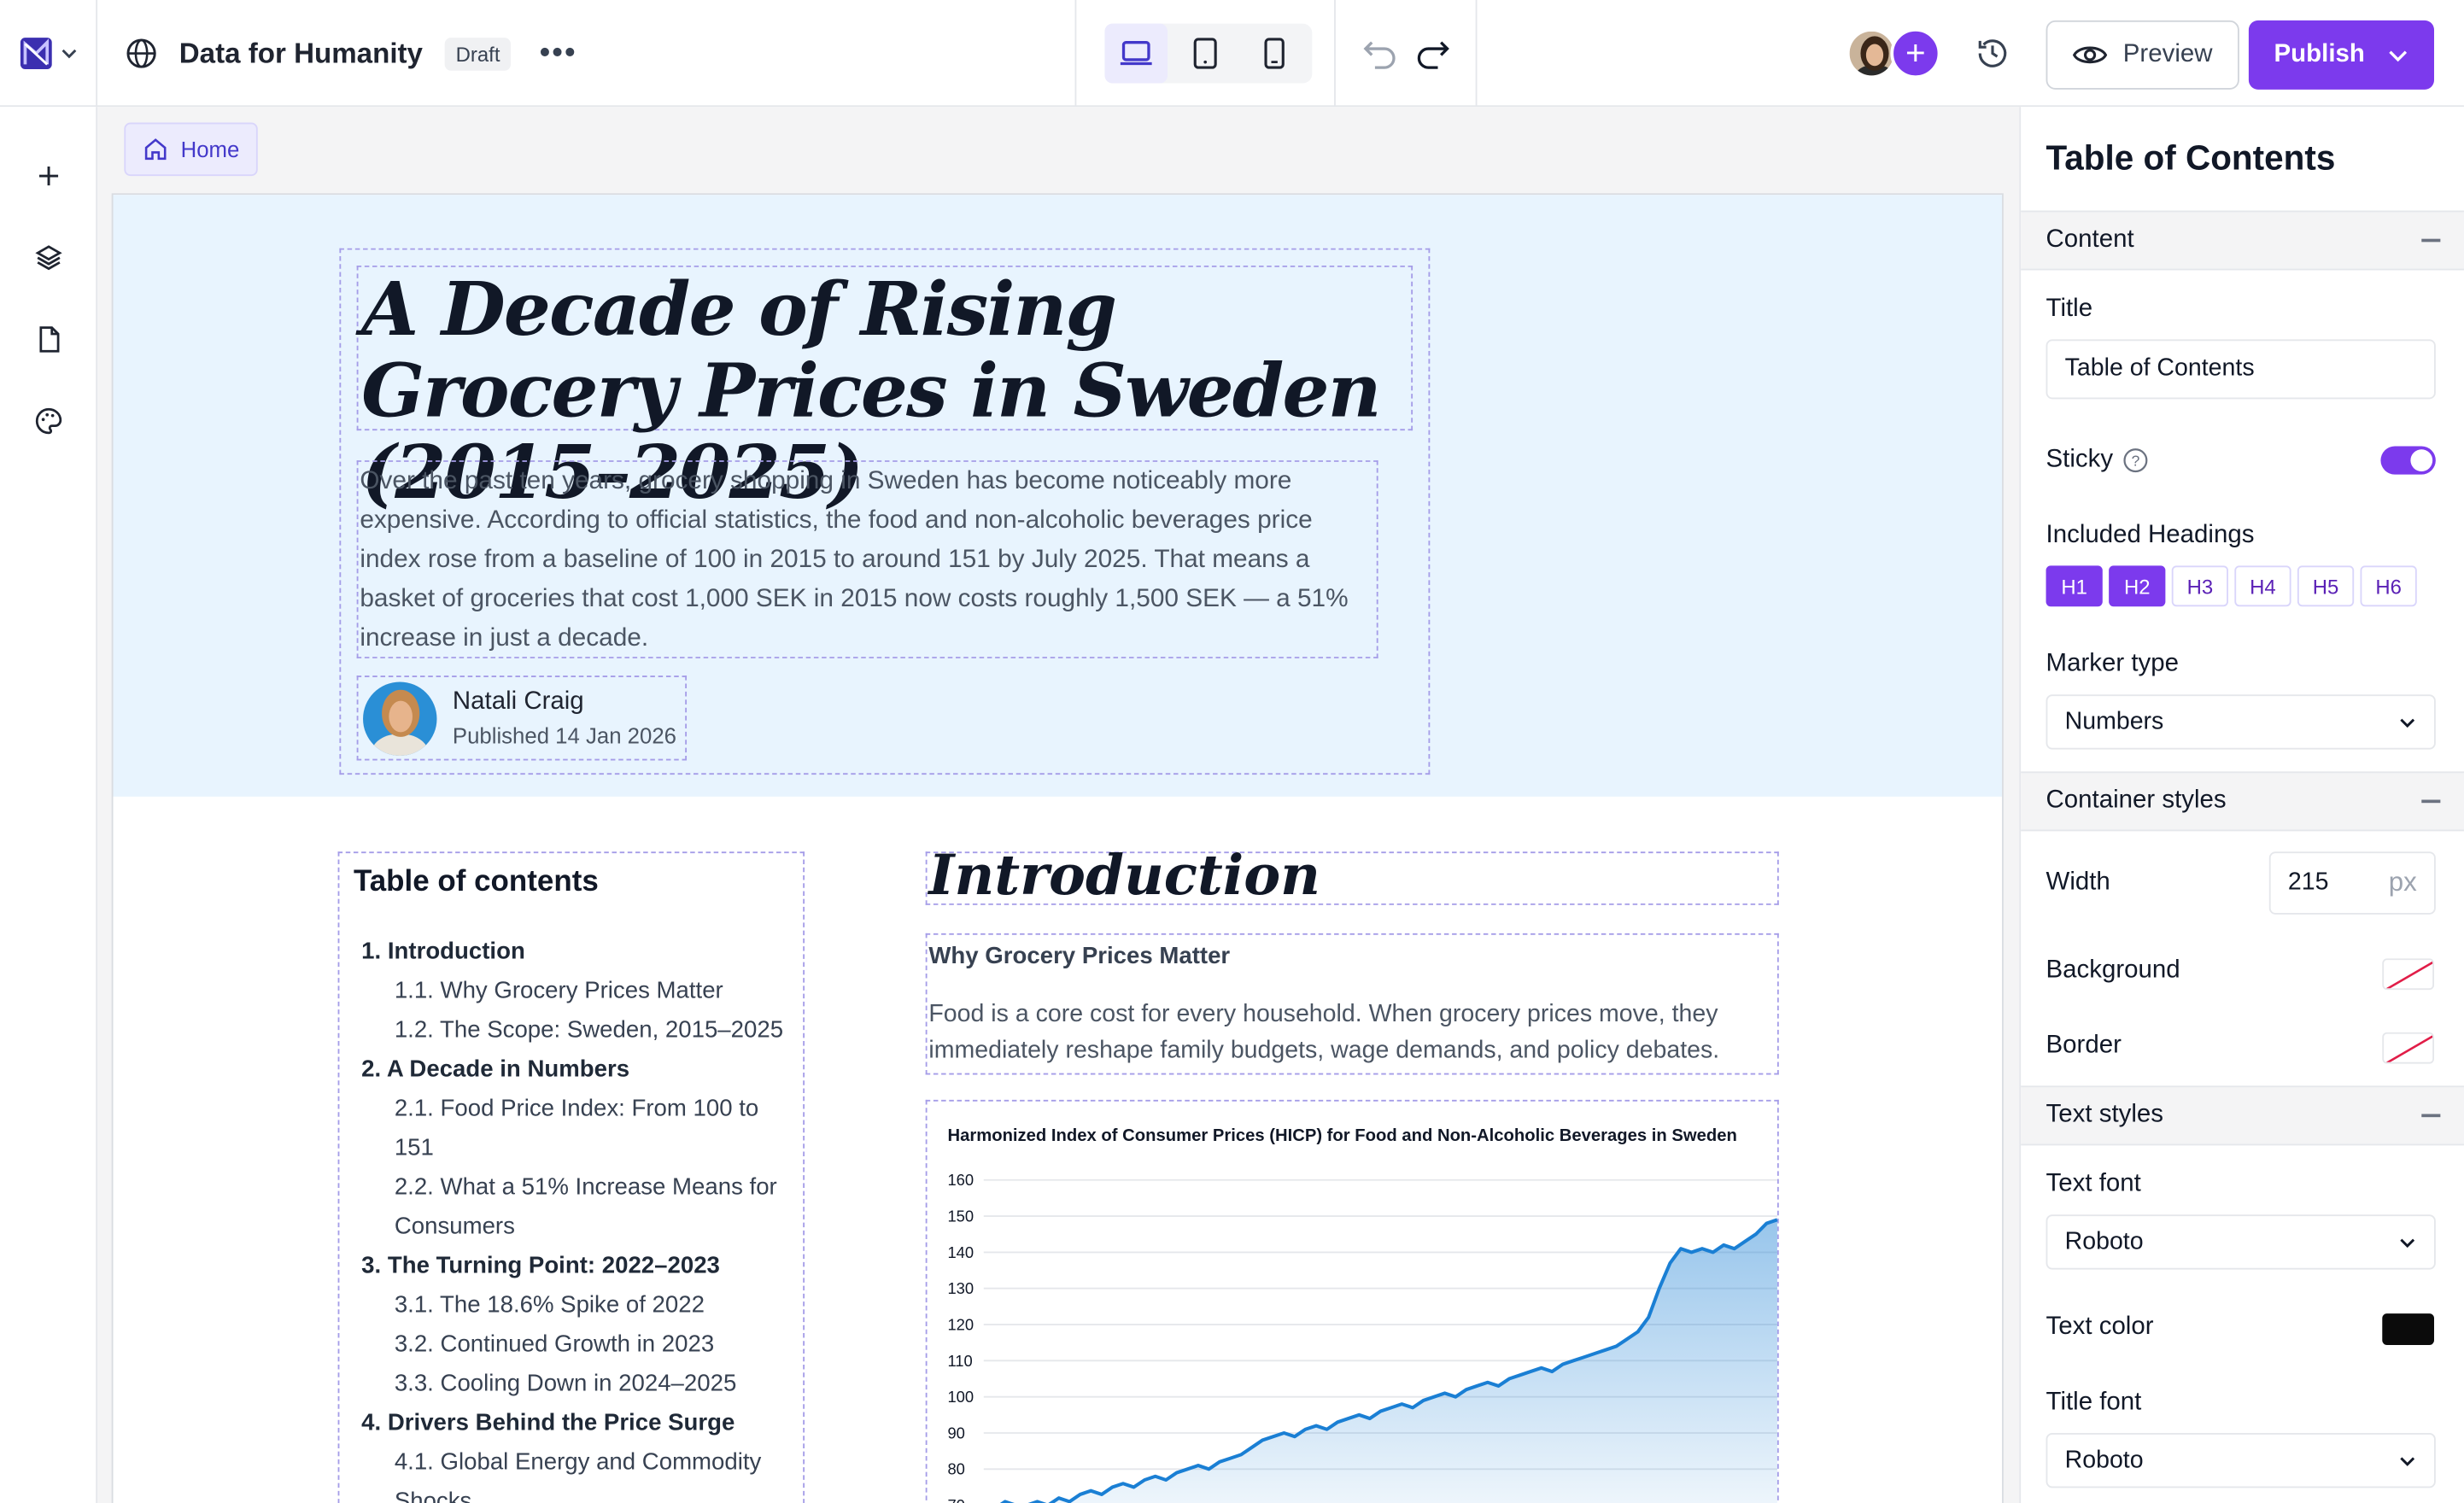 The width and height of the screenshot is (2464, 1503). What do you see at coordinates (571, 1423) in the screenshot?
I see `toc-item-level1: 4. Drivers Behind the Price Surge` at bounding box center [571, 1423].